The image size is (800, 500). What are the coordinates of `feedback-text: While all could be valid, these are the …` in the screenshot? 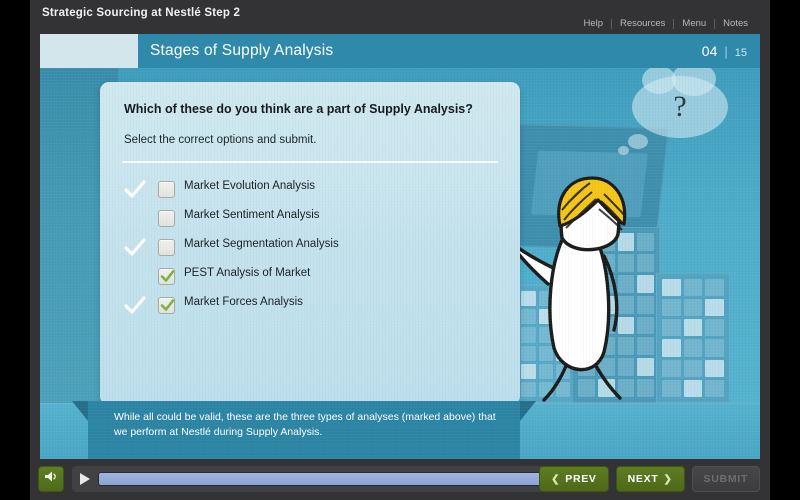 It's located at (305, 424).